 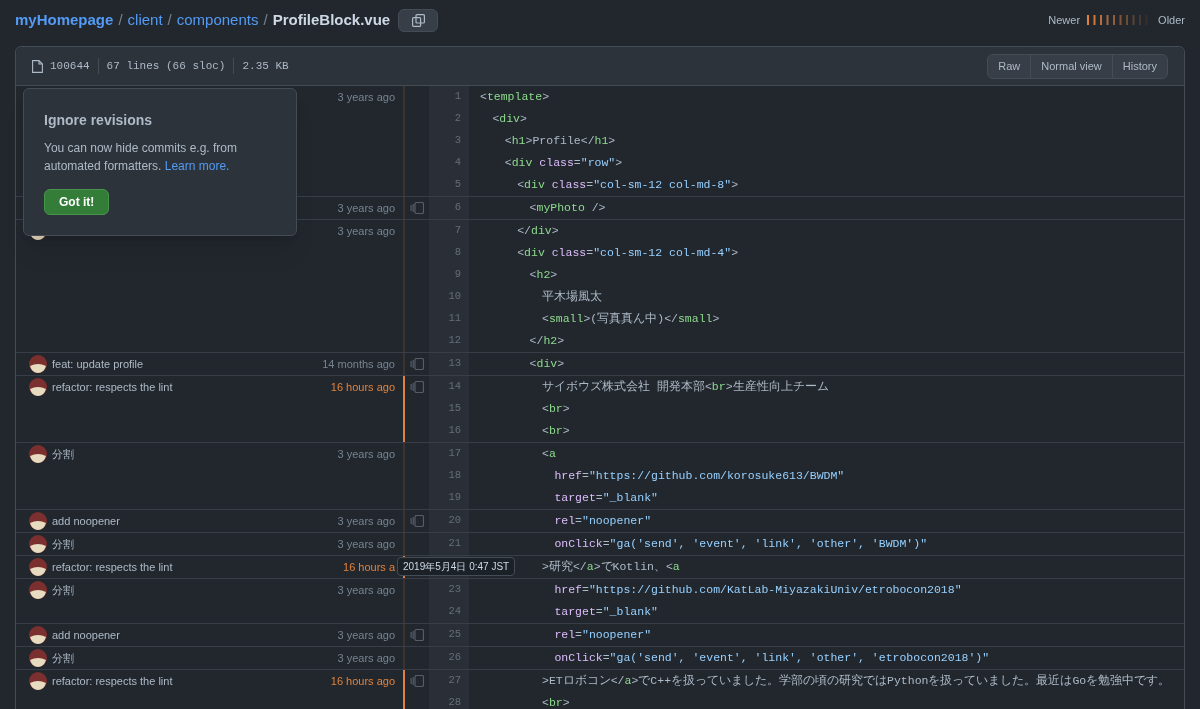 What do you see at coordinates (563, 163) in the screenshot?
I see `code-line: <div class="row">` at bounding box center [563, 163].